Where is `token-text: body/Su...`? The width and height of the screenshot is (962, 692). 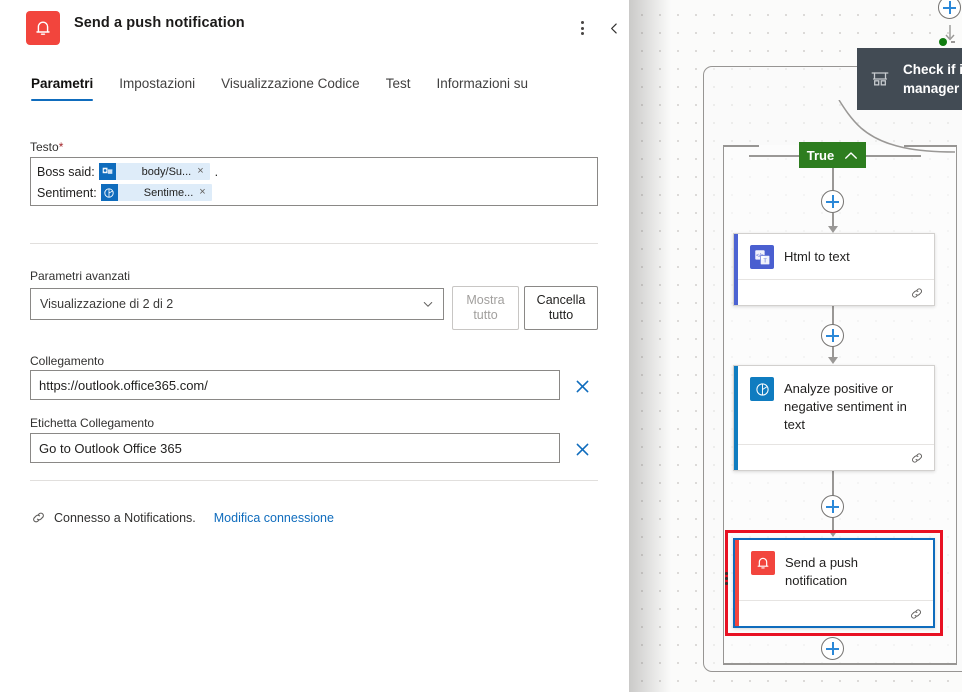 token-text: body/Su... is located at coordinates (166, 171).